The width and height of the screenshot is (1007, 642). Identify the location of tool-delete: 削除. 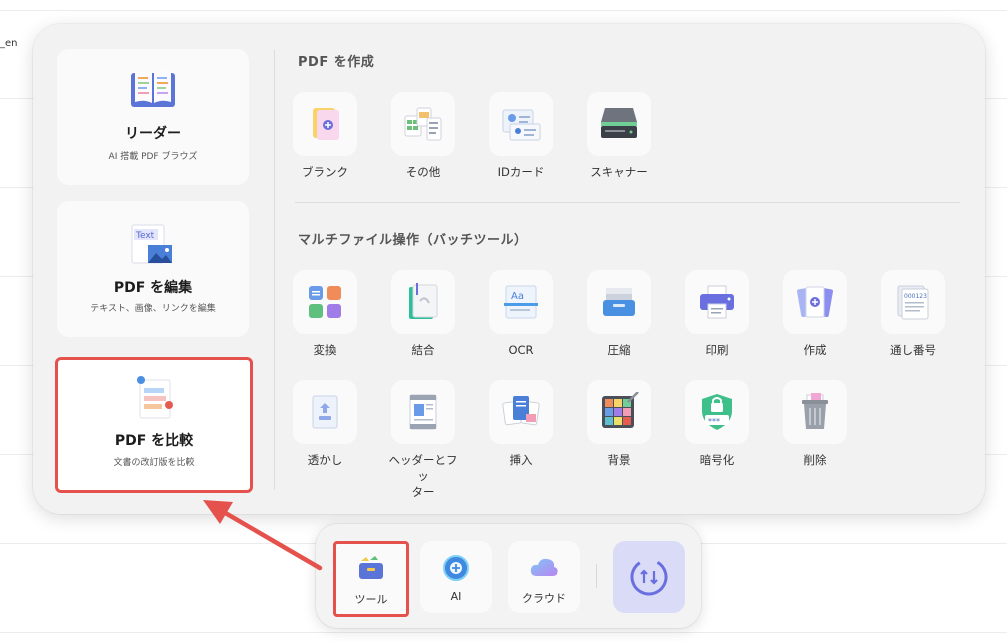
(815, 424).